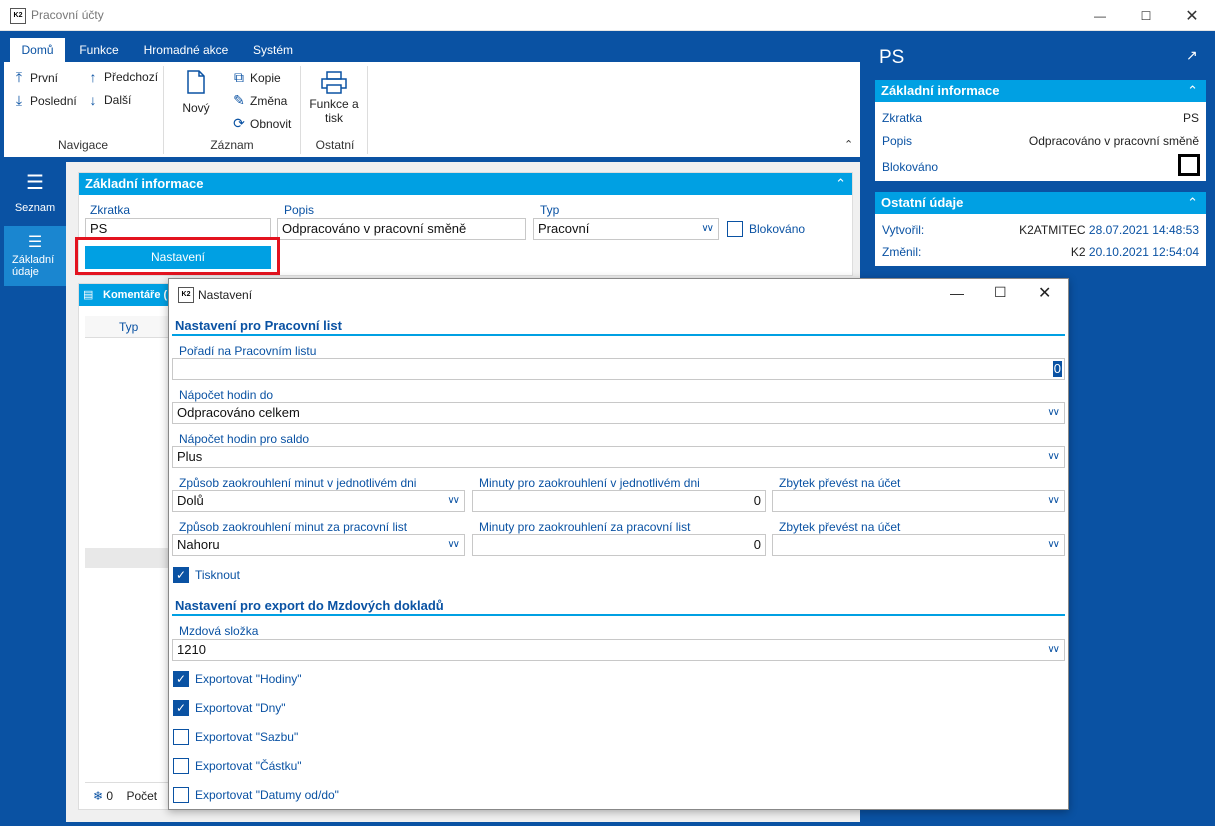 The height and width of the screenshot is (826, 1215). Describe the element at coordinates (1100, 15) in the screenshot. I see `minimize-button: —` at that location.